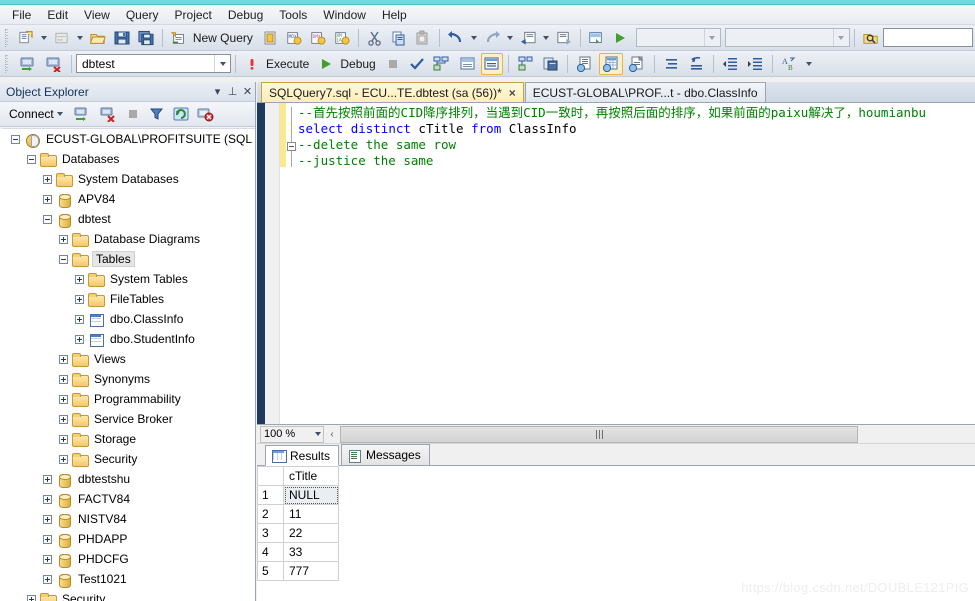 Image resolution: width=975 pixels, height=601 pixels. What do you see at coordinates (293, 15) in the screenshot?
I see `menu-item-tools: Tools` at bounding box center [293, 15].